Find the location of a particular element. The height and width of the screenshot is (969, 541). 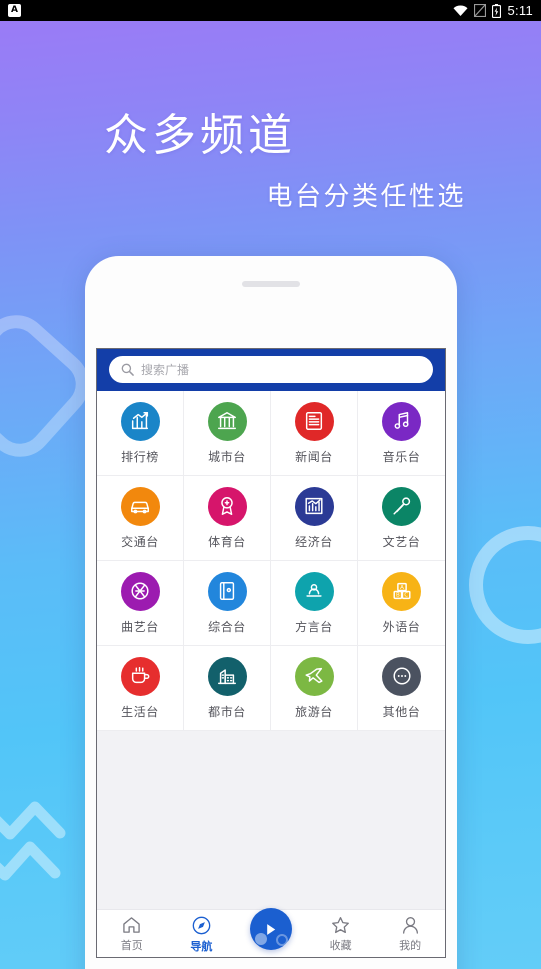

tab-navigation: 导航 is located at coordinates (202, 932).